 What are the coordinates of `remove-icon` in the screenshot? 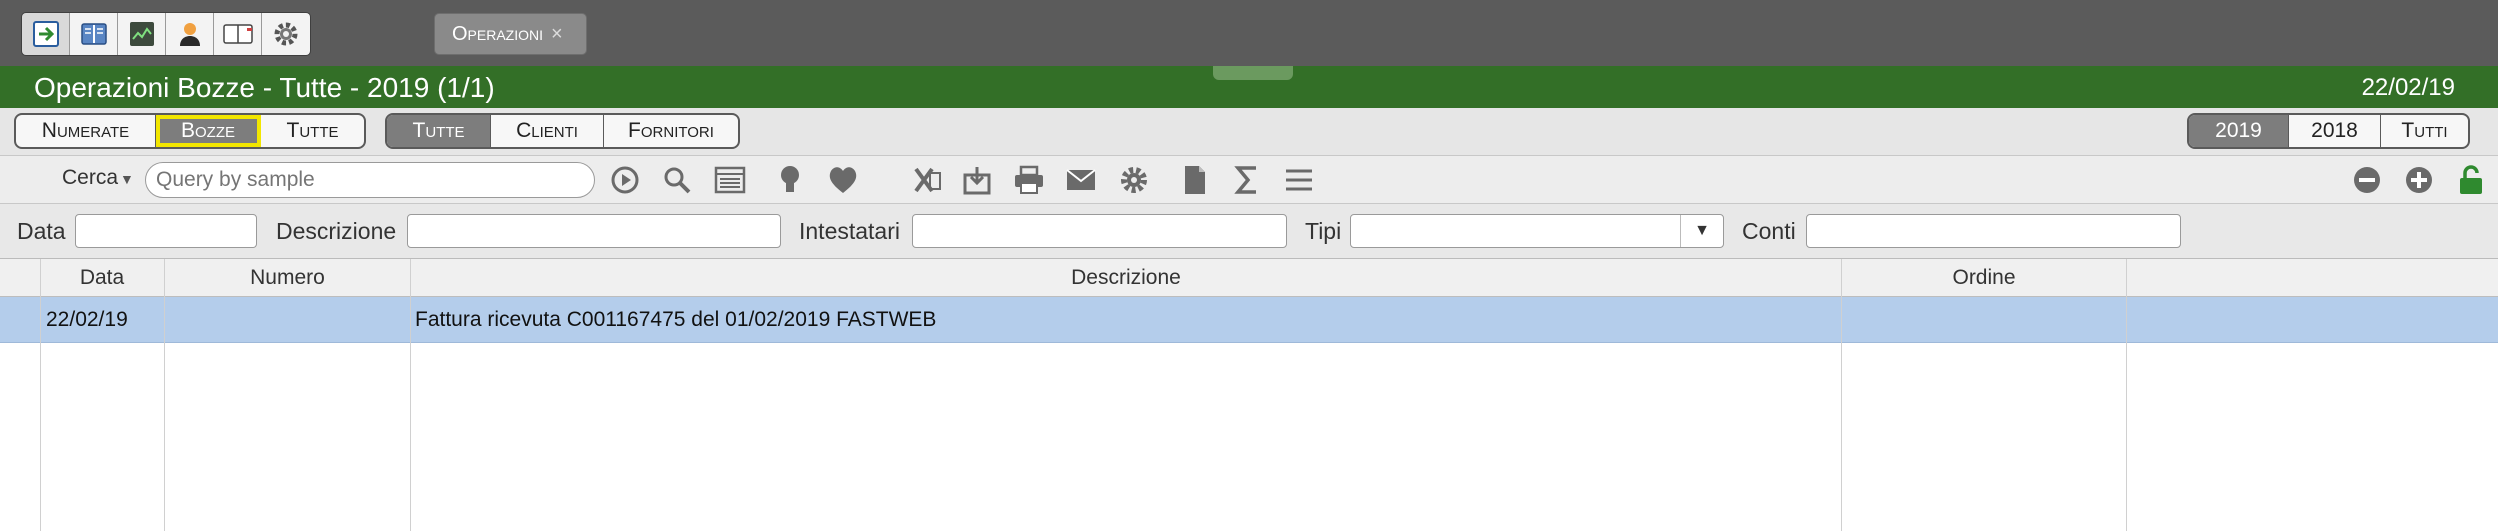 It's located at (2367, 180).